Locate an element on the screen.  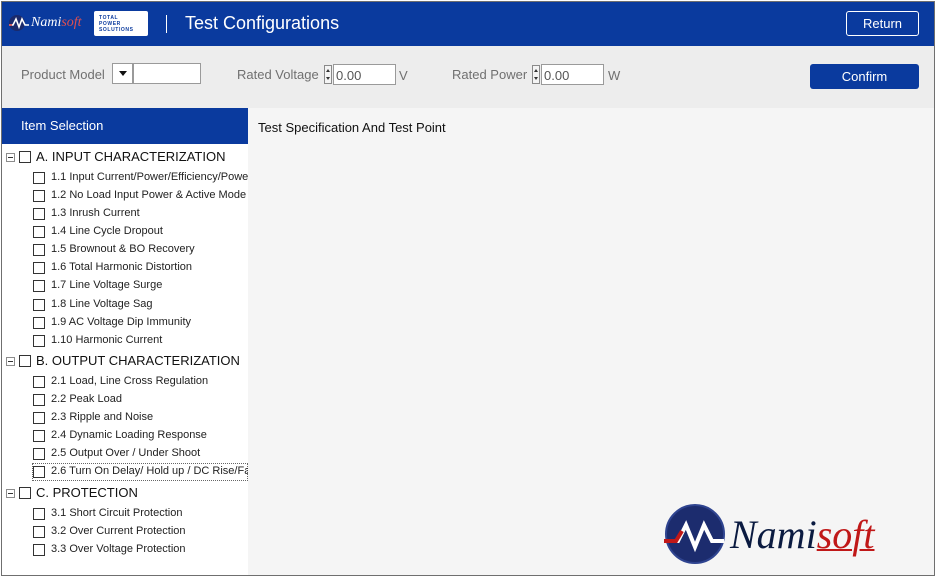
namisoft-logo-word: Namisoft is located at coordinates (802, 534).